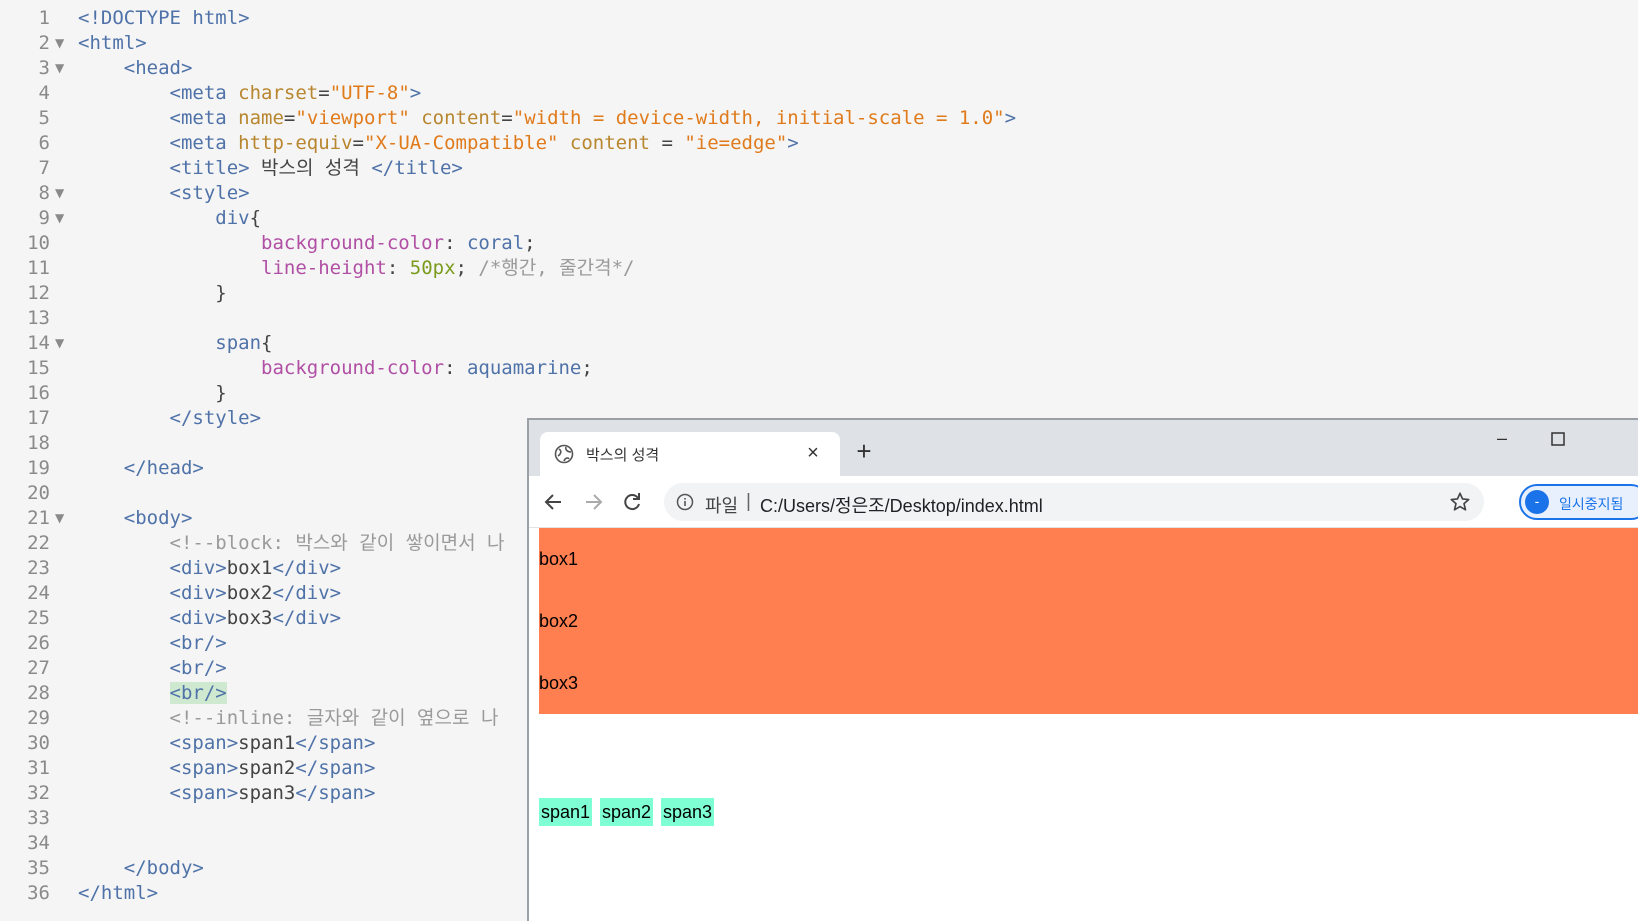 This screenshot has height=921, width=1638. I want to click on code-token: :, so click(455, 368).